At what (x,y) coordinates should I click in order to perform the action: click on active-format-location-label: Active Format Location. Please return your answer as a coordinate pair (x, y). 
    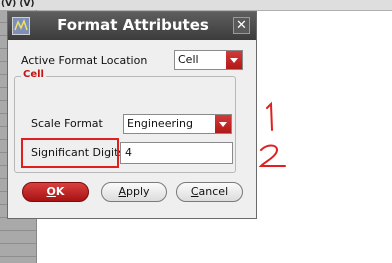
    Looking at the image, I should click on (84, 60).